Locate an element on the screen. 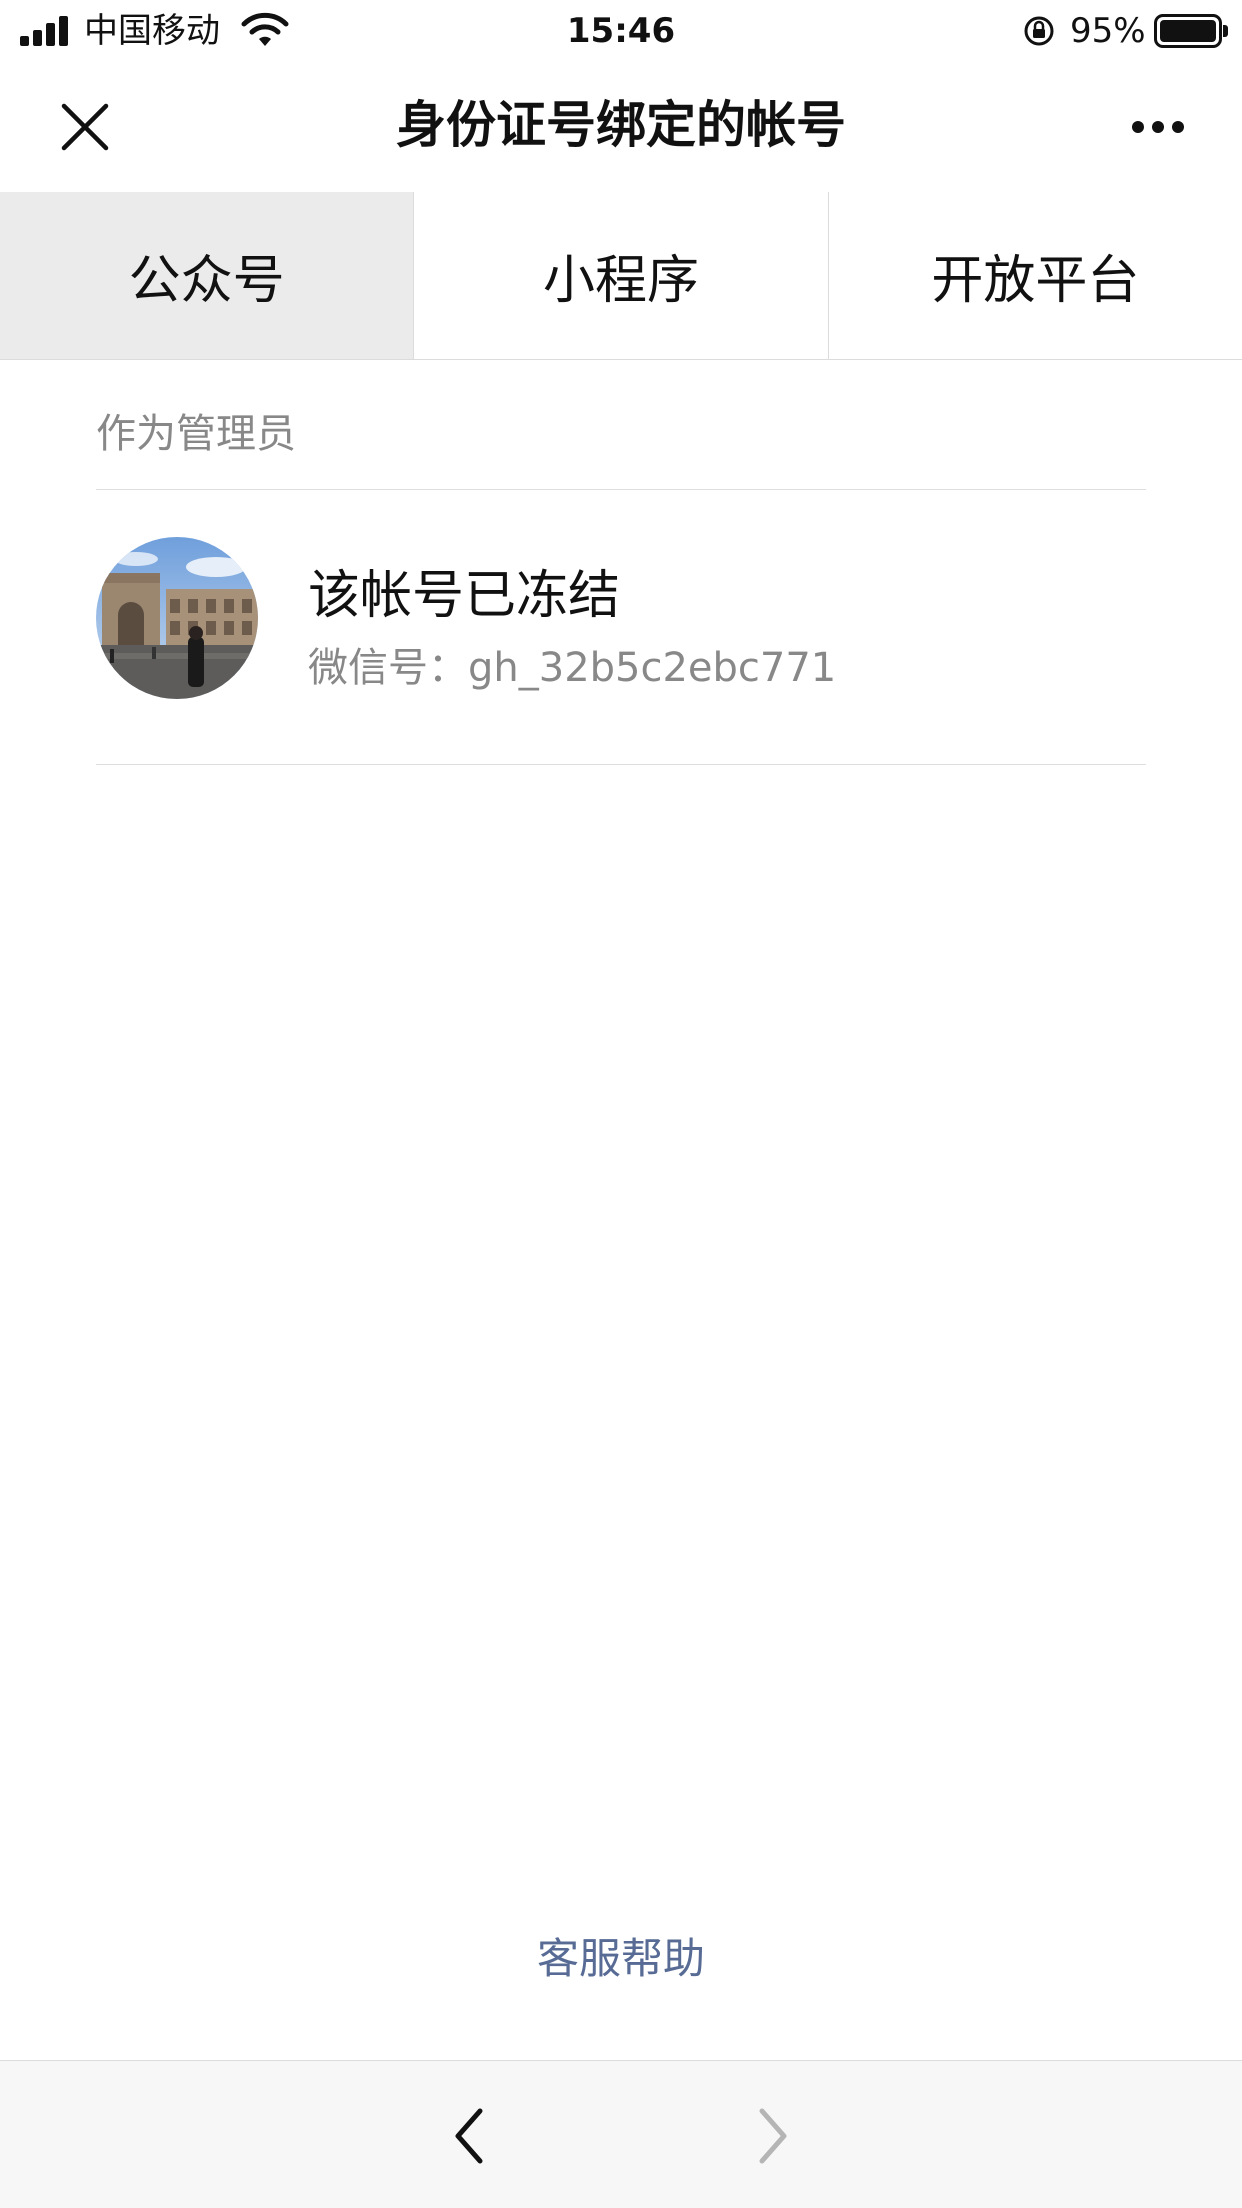 This screenshot has height=2208, width=1242. account-name: 该帐号已冻结 is located at coordinates (464, 596).